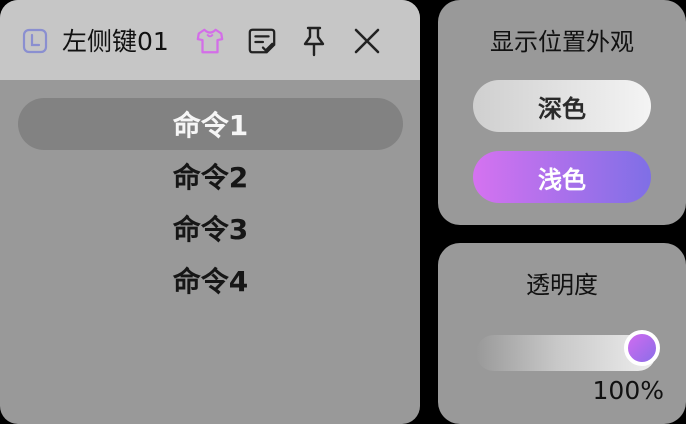  I want to click on clock-square-icon, so click(35, 41).